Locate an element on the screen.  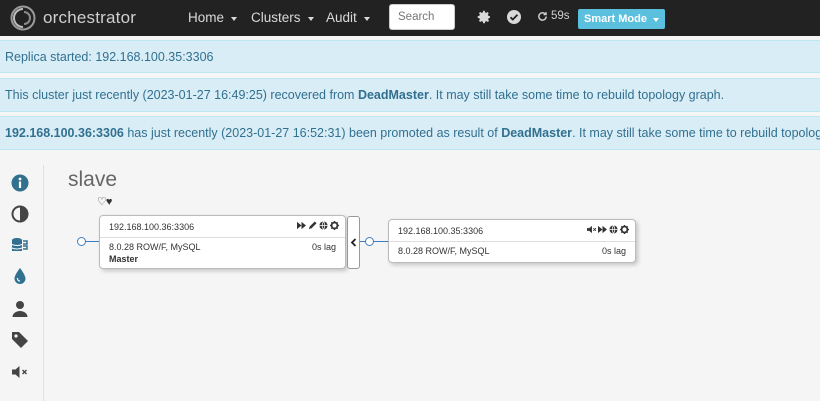
alert-text: Replica started: 192.168.100.35:3306 is located at coordinates (109, 56).